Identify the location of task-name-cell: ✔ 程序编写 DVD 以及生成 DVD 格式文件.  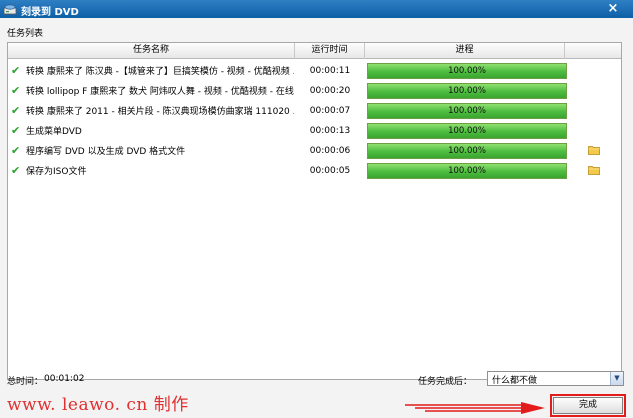
(152, 151).